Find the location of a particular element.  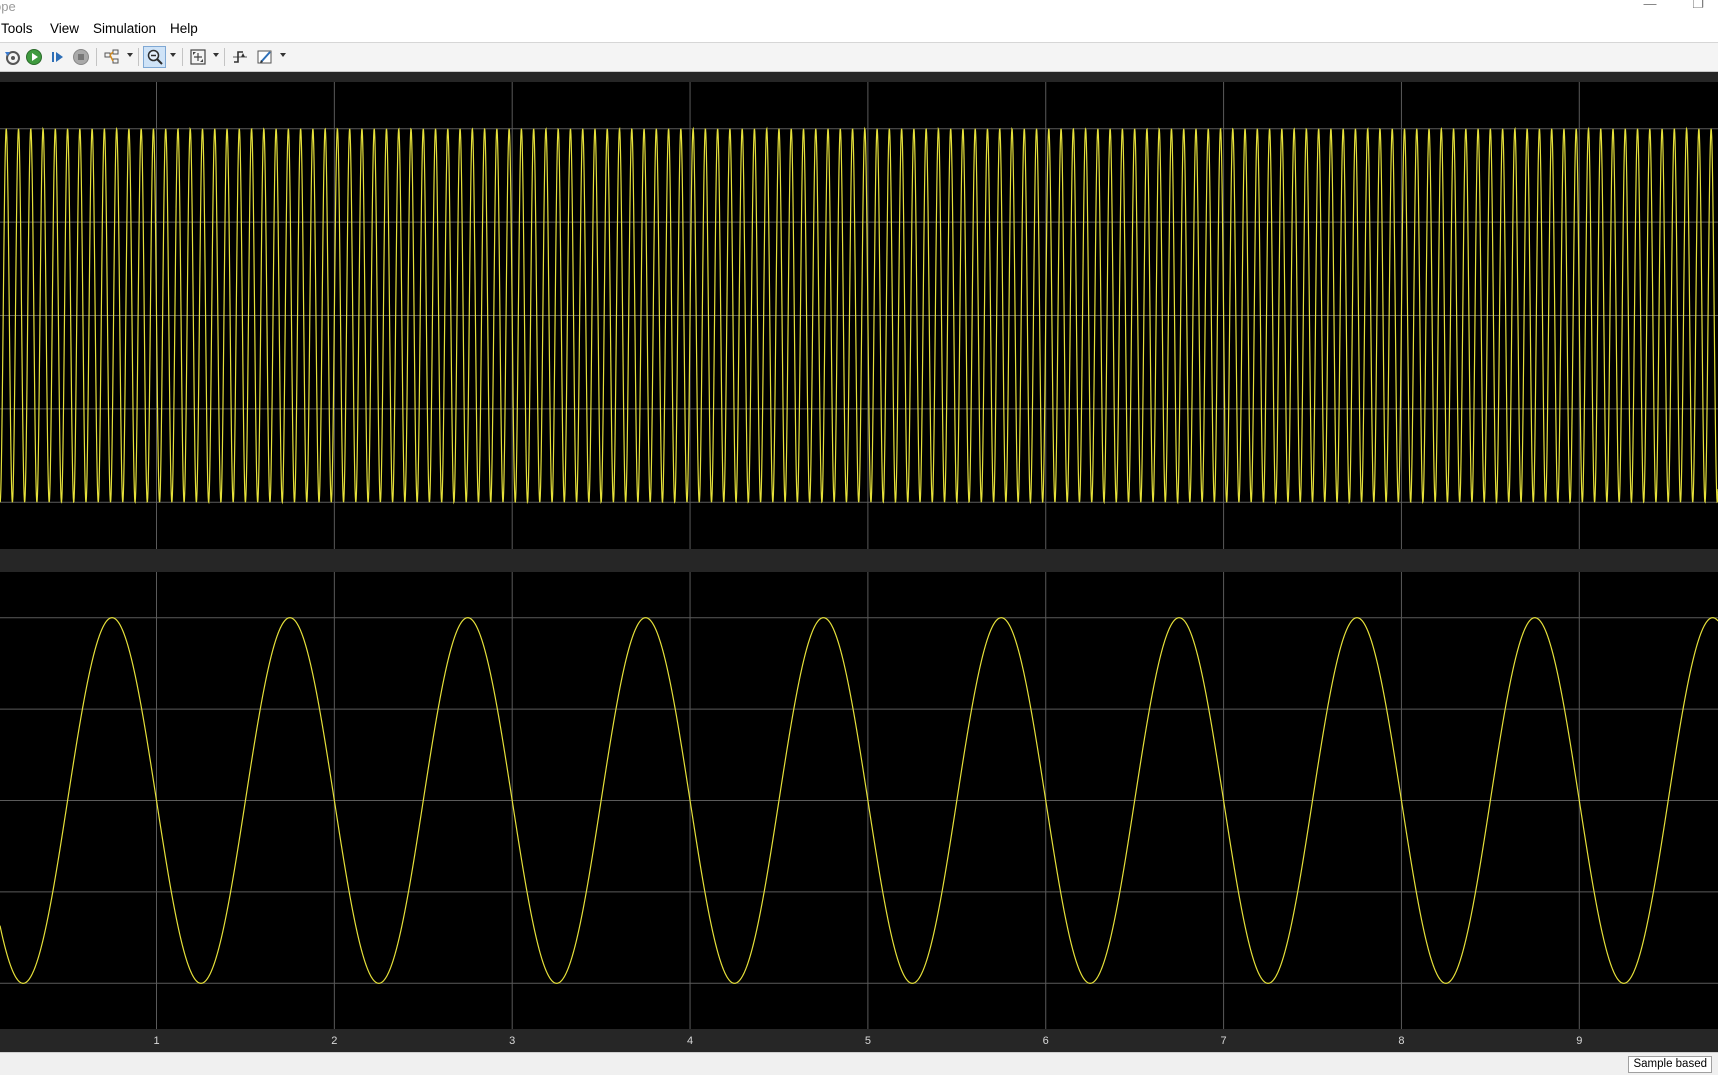

menu-tools: Tools is located at coordinates (17, 28).